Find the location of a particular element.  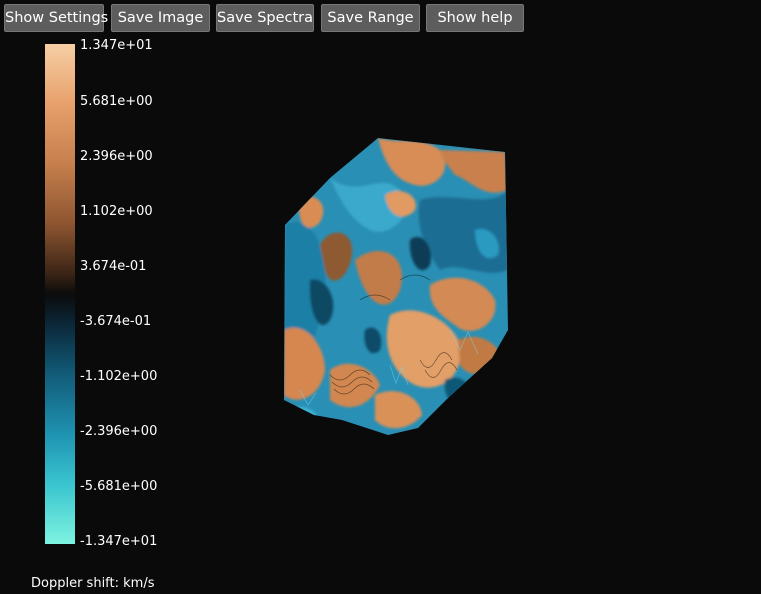

save-spectra-button: Save Spectra is located at coordinates (265, 18).